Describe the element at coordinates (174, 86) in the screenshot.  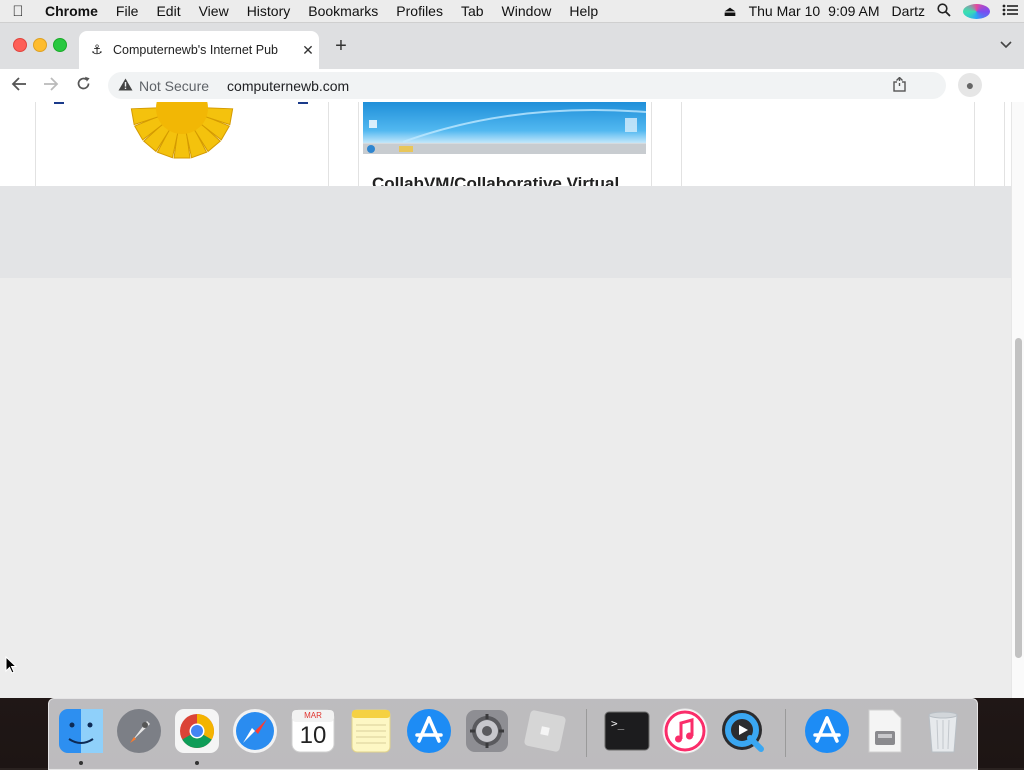
I see `not-secure-label: Not Secure` at that location.